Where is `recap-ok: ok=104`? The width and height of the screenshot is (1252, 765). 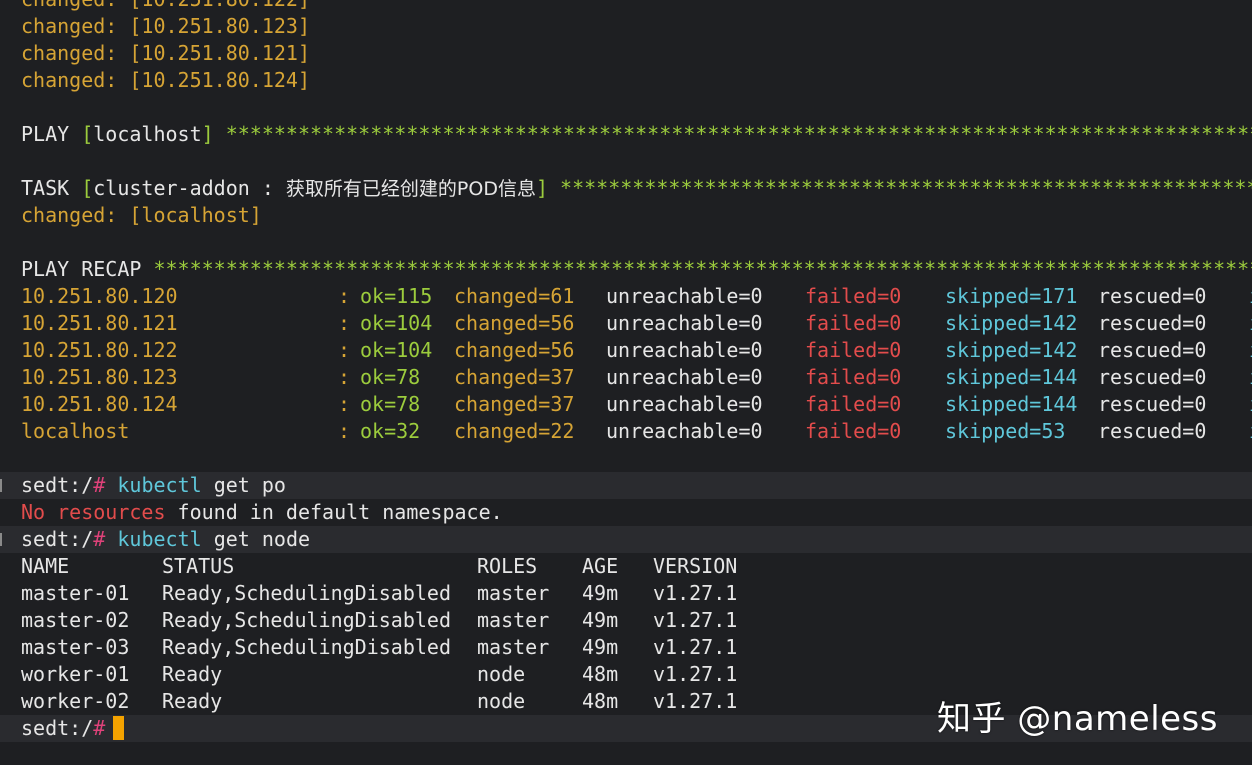 recap-ok: ok=104 is located at coordinates (396, 323).